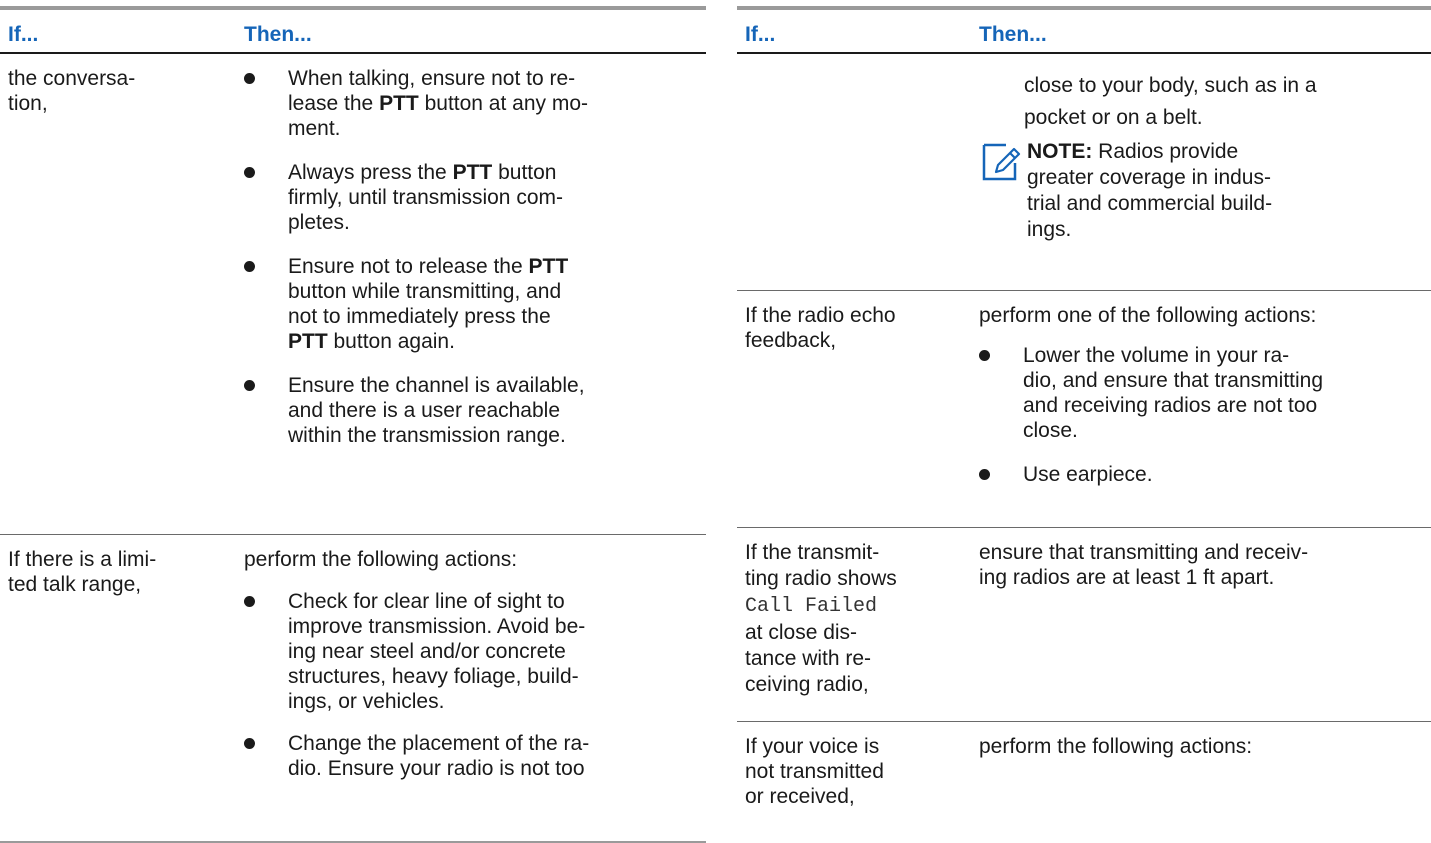 Image resolution: width=1431 pixels, height=843 pixels. Describe the element at coordinates (812, 552) in the screenshot. I see `text-run: If the transmit-` at that location.